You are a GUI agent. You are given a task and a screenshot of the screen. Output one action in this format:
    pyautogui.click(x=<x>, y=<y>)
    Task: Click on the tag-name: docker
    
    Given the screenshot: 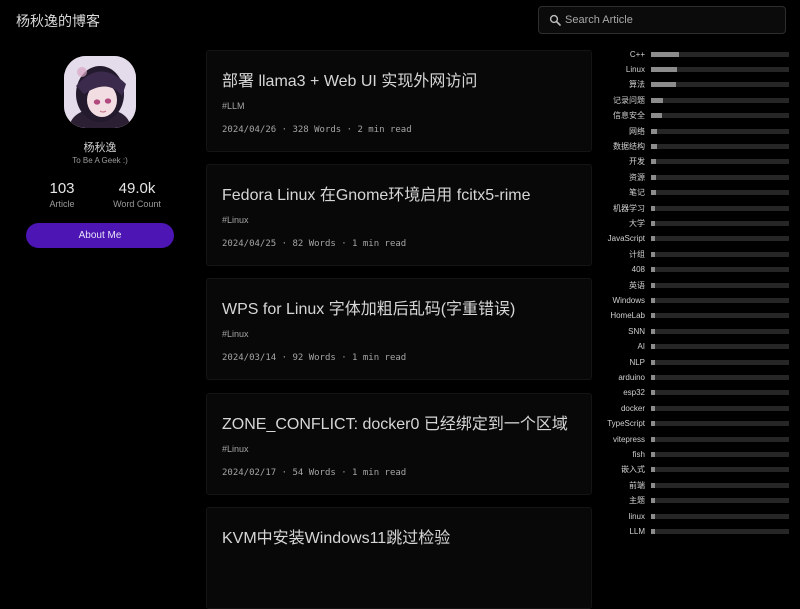 What is the action you would take?
    pyautogui.click(x=622, y=408)
    